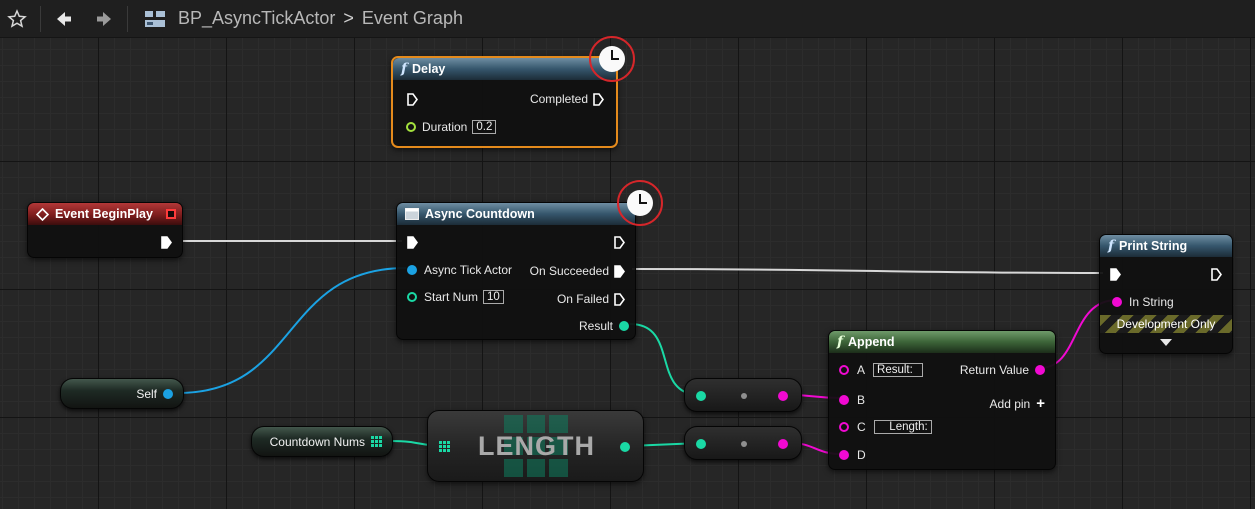 The image size is (1255, 509). What do you see at coordinates (468, 270) in the screenshot?
I see `async-tick-actor-label: Async Tick Actor` at bounding box center [468, 270].